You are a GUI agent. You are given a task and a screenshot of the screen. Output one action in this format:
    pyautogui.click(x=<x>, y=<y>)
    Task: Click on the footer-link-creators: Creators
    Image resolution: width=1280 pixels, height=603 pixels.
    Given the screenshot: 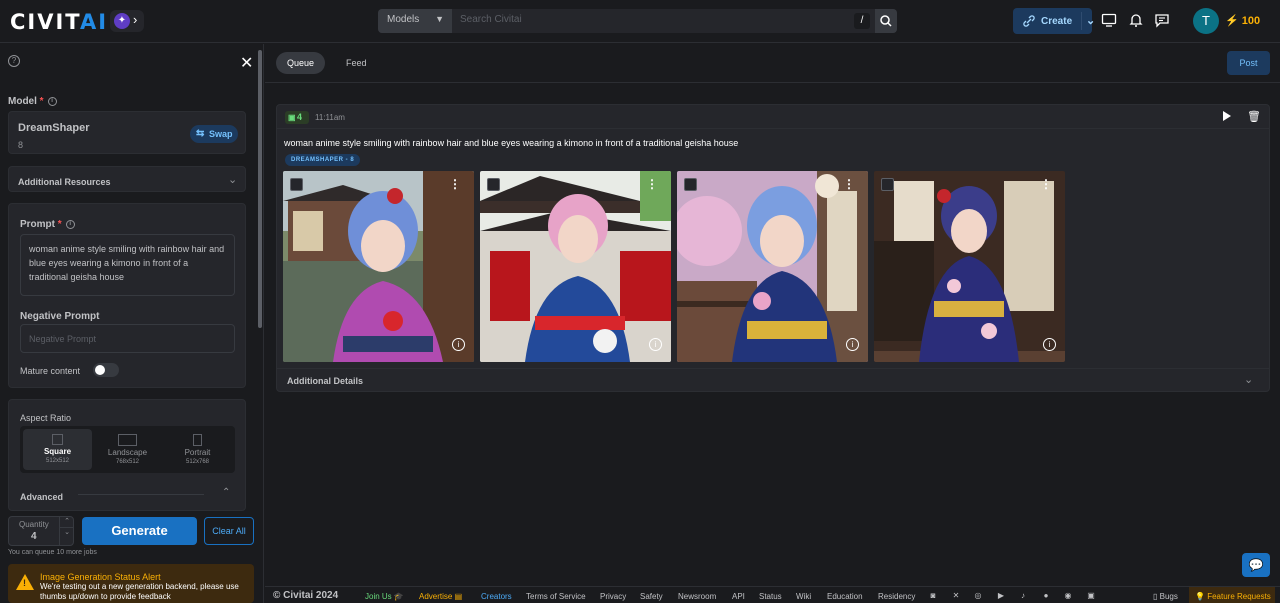 What is the action you would take?
    pyautogui.click(x=496, y=596)
    